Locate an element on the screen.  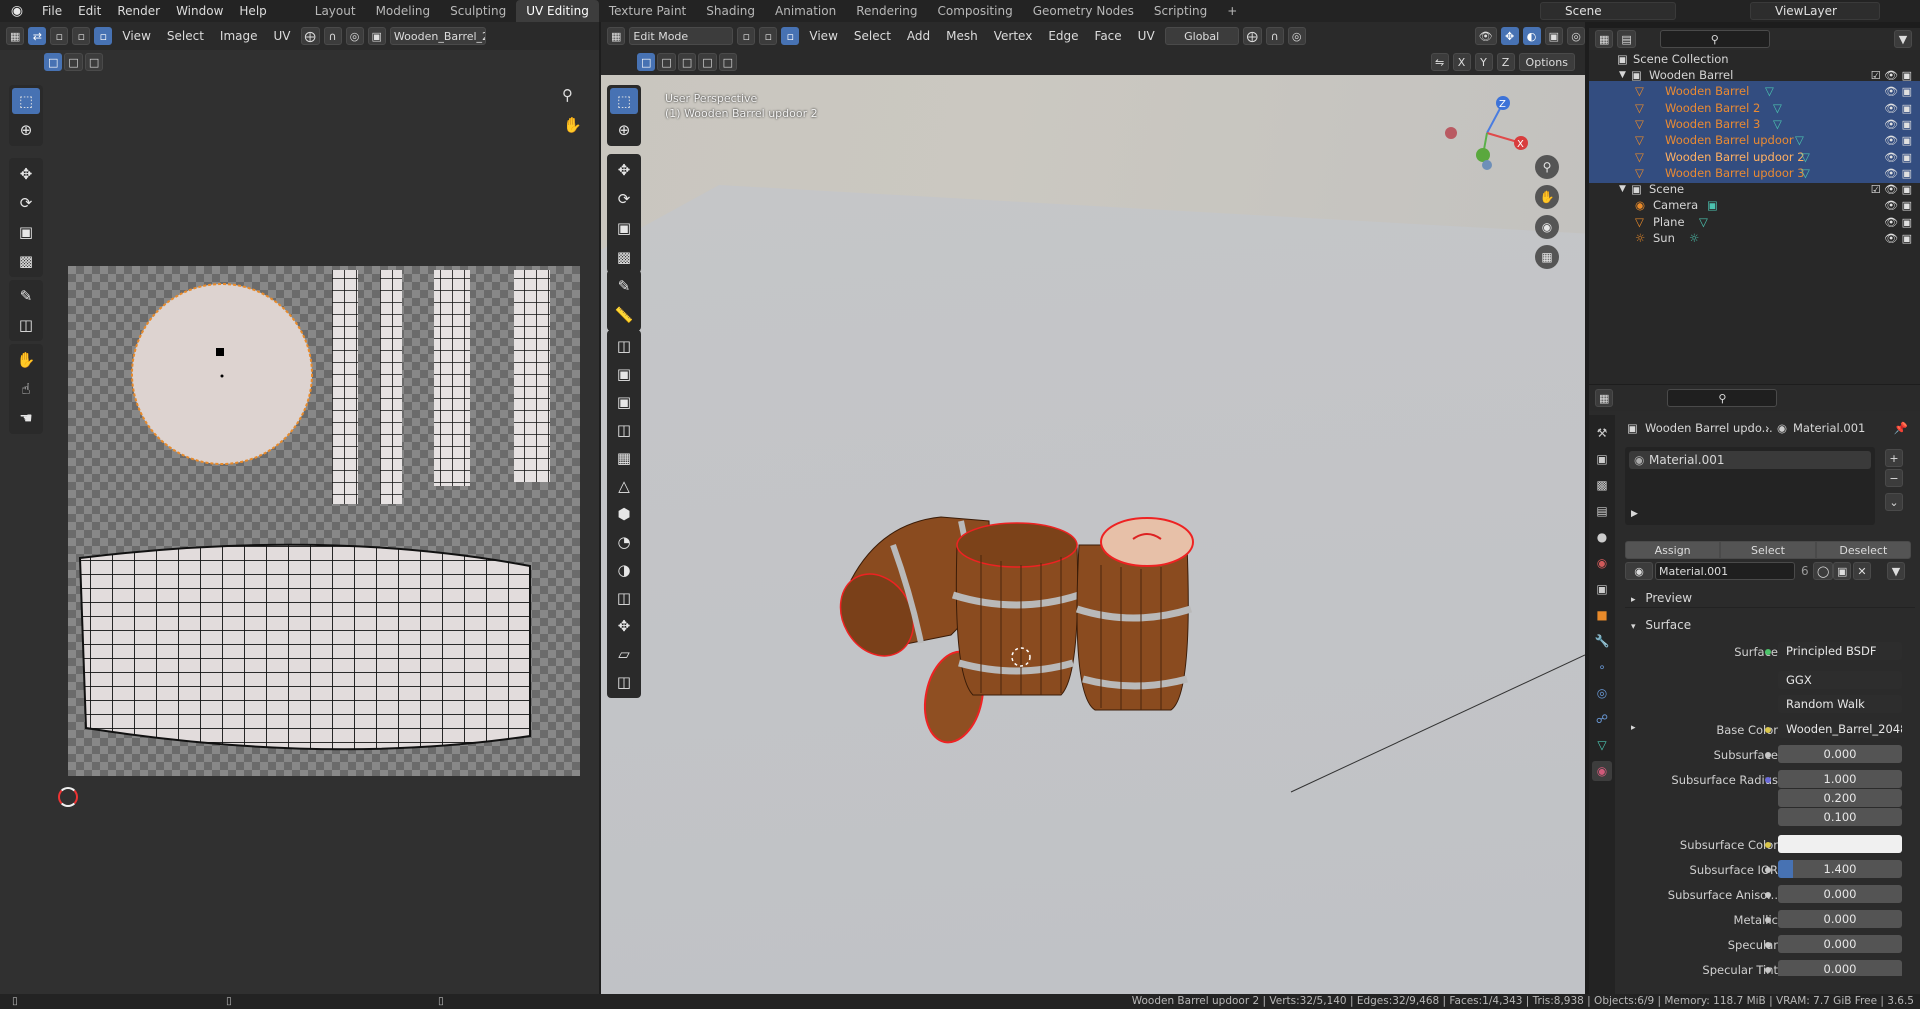
menu-file: File is located at coordinates (52, 11).